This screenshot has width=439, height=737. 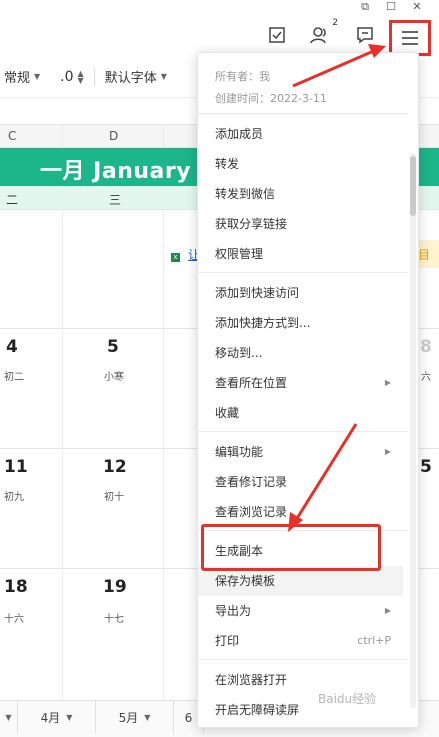 I want to click on annotation-arrow-to-copy, so click(x=323, y=477).